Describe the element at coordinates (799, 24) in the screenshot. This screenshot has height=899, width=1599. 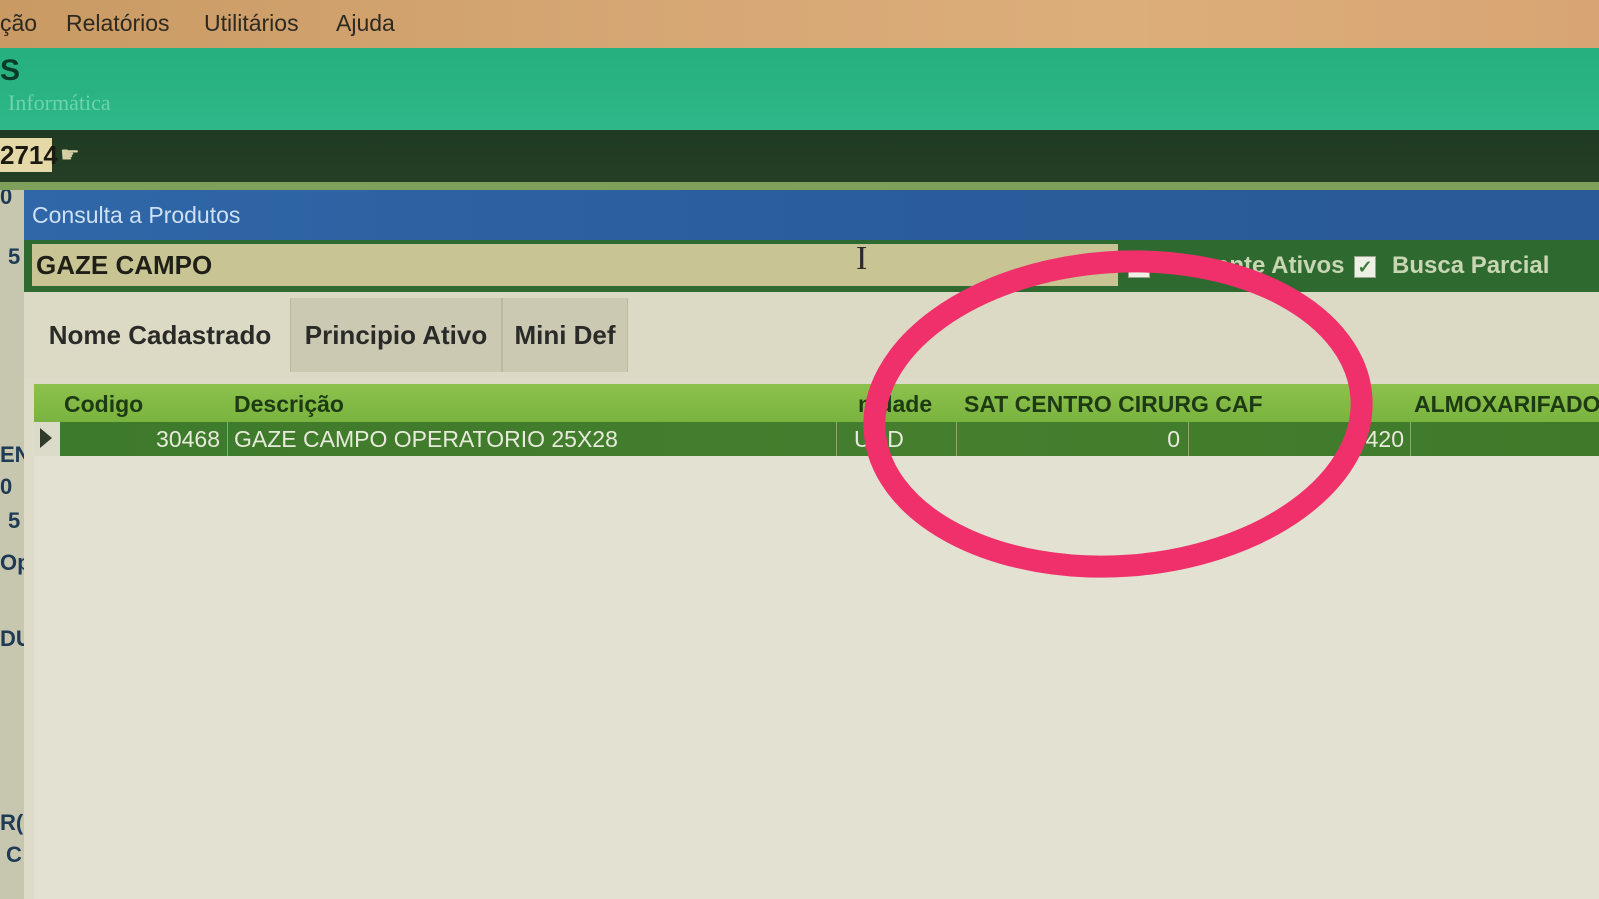
I see `menu-bar: ção Relatórios Utilitários Ajuda` at that location.